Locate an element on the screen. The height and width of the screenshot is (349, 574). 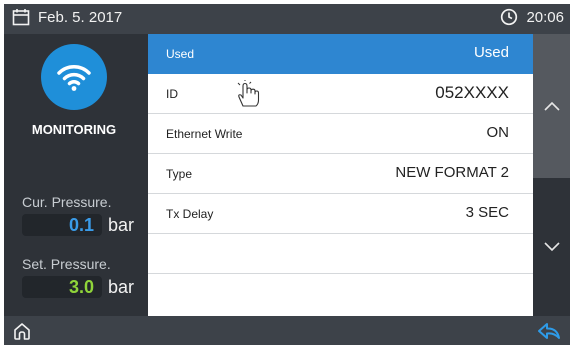
list-row-ethernet-write: Ethernet Write ON is located at coordinates (340, 134).